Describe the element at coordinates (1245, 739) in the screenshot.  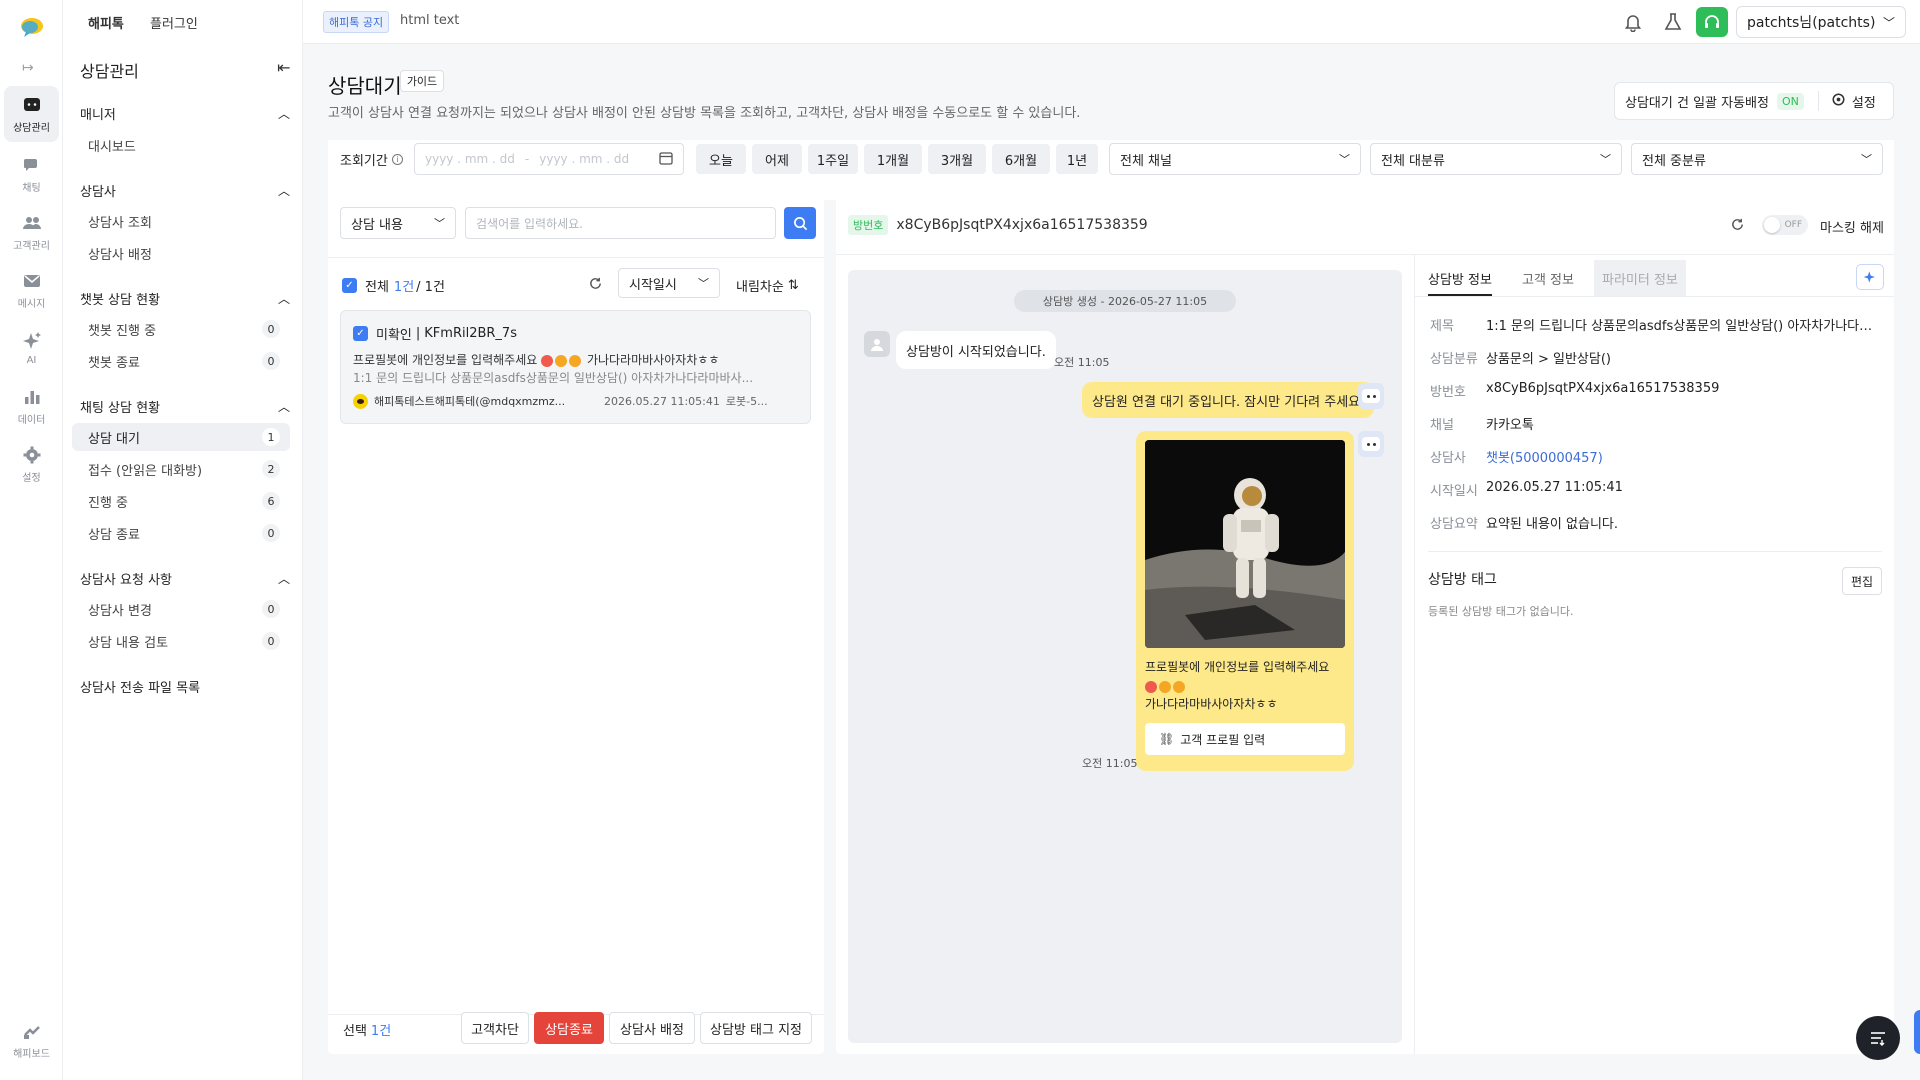
I see `customer-profile-button: ⛓ 고객 프로필 입력` at that location.